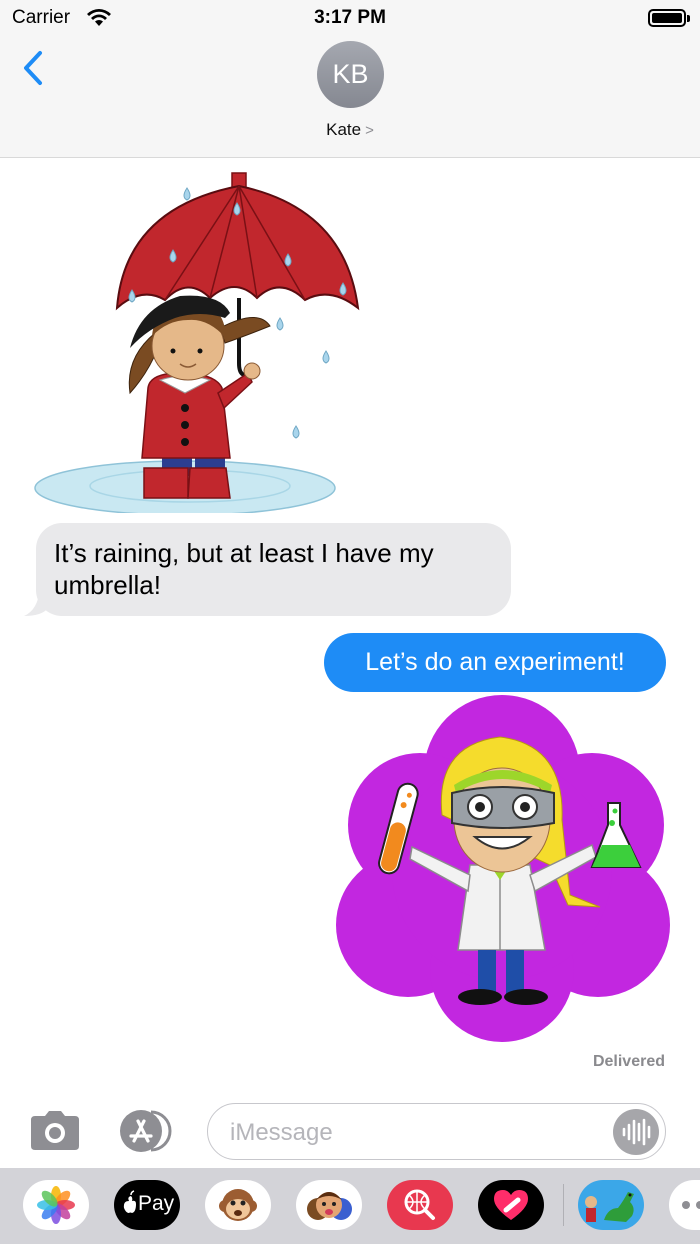 The image size is (700, 1244). What do you see at coordinates (691, 1205) in the screenshot?
I see `more-icon` at bounding box center [691, 1205].